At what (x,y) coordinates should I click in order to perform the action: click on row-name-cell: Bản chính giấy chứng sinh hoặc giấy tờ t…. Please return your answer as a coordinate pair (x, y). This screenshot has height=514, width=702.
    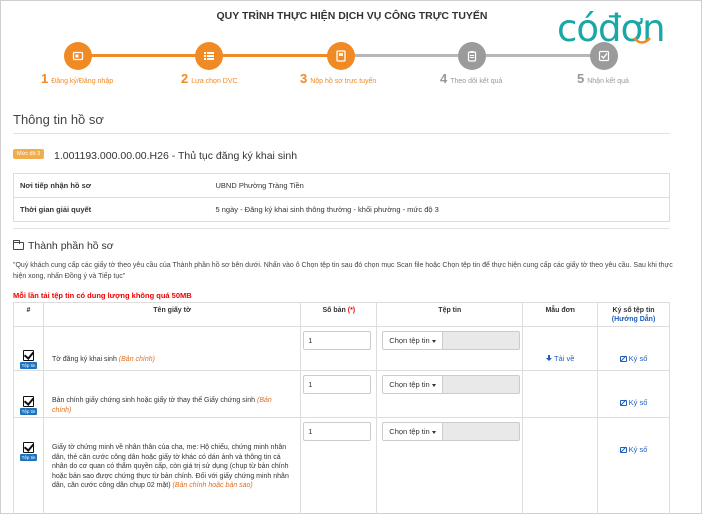
    Looking at the image, I should click on (172, 394).